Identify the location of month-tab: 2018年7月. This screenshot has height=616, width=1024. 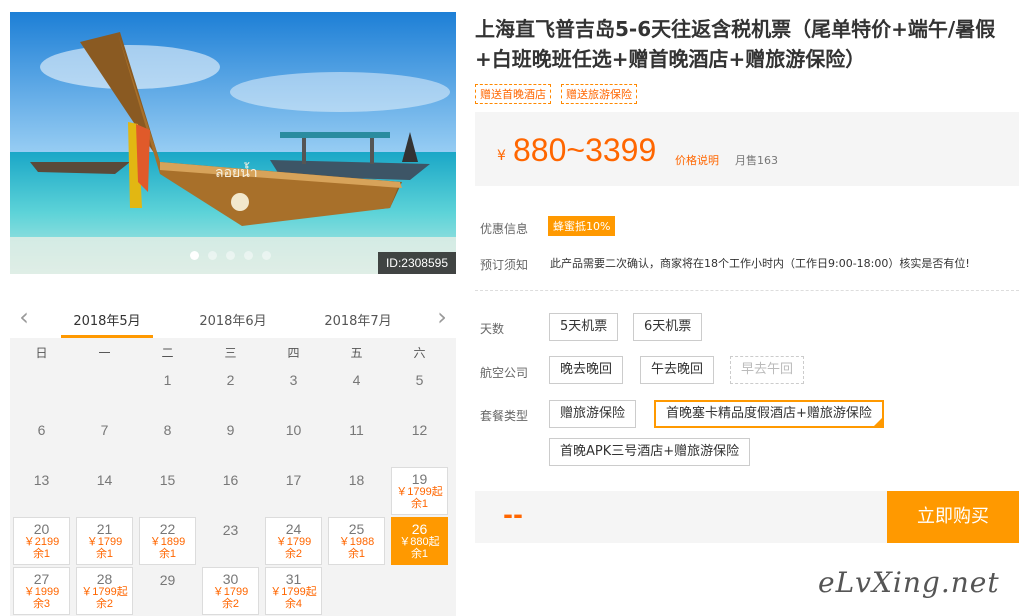
(358, 319).